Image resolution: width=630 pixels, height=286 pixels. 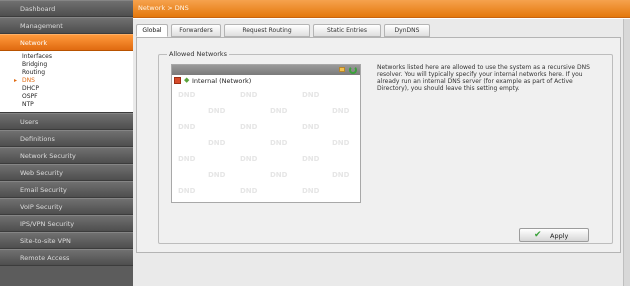 What do you see at coordinates (266, 70) in the screenshot?
I see `list-toolbar` at bounding box center [266, 70].